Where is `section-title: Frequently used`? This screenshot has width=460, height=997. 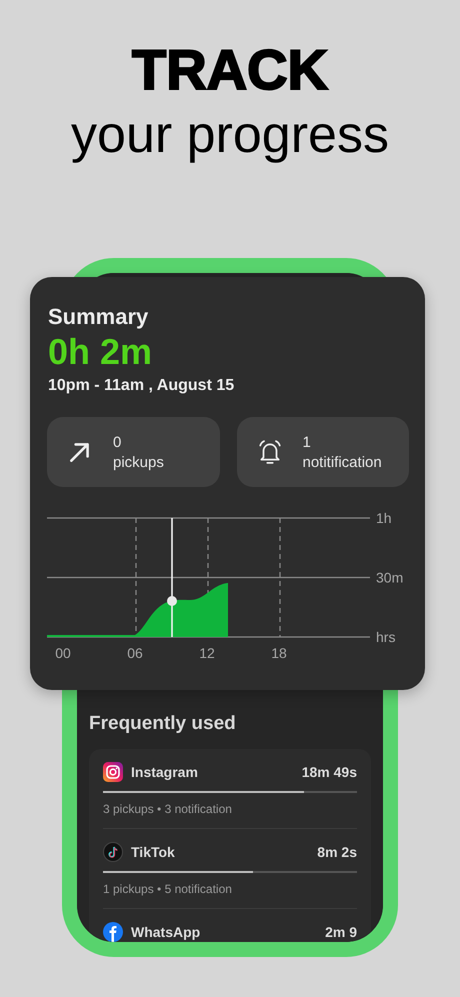
section-title: Frequently used is located at coordinates (163, 724).